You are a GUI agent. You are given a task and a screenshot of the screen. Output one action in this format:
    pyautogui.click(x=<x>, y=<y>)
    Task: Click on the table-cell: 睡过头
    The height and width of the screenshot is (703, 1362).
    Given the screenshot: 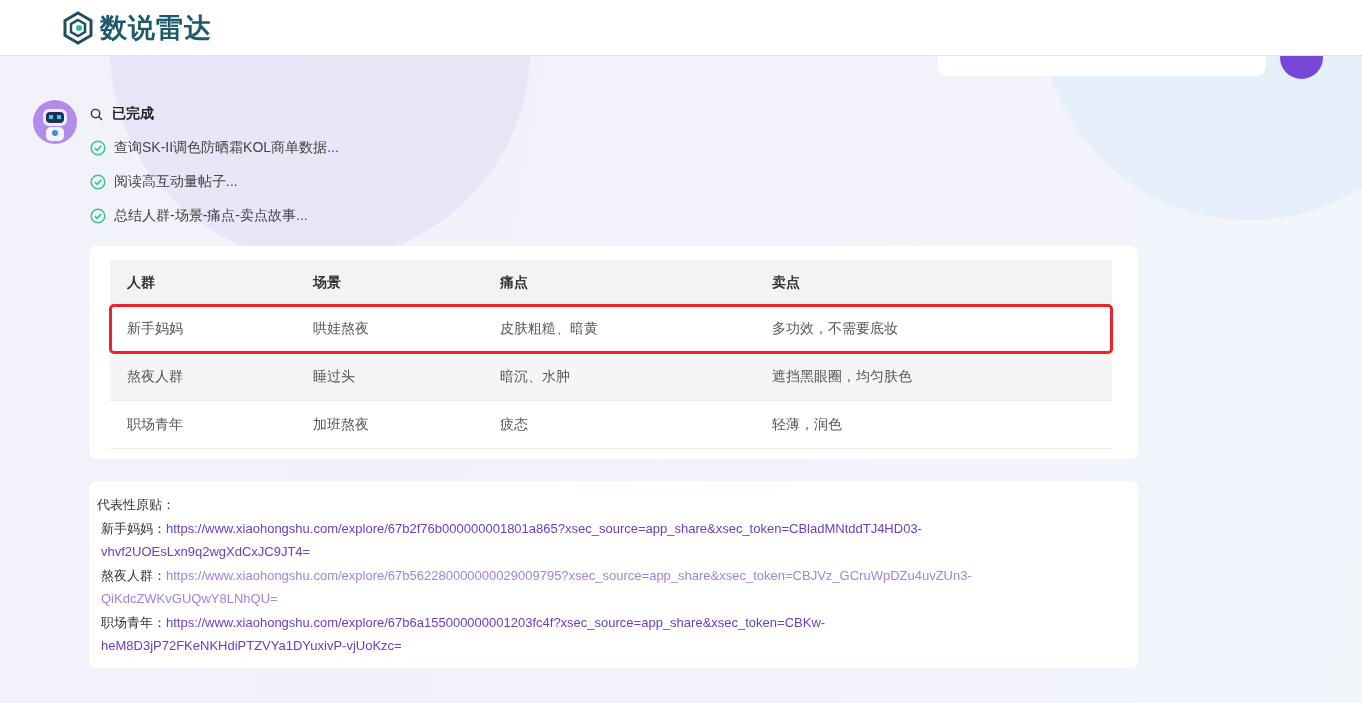 What is the action you would take?
    pyautogui.click(x=389, y=376)
    